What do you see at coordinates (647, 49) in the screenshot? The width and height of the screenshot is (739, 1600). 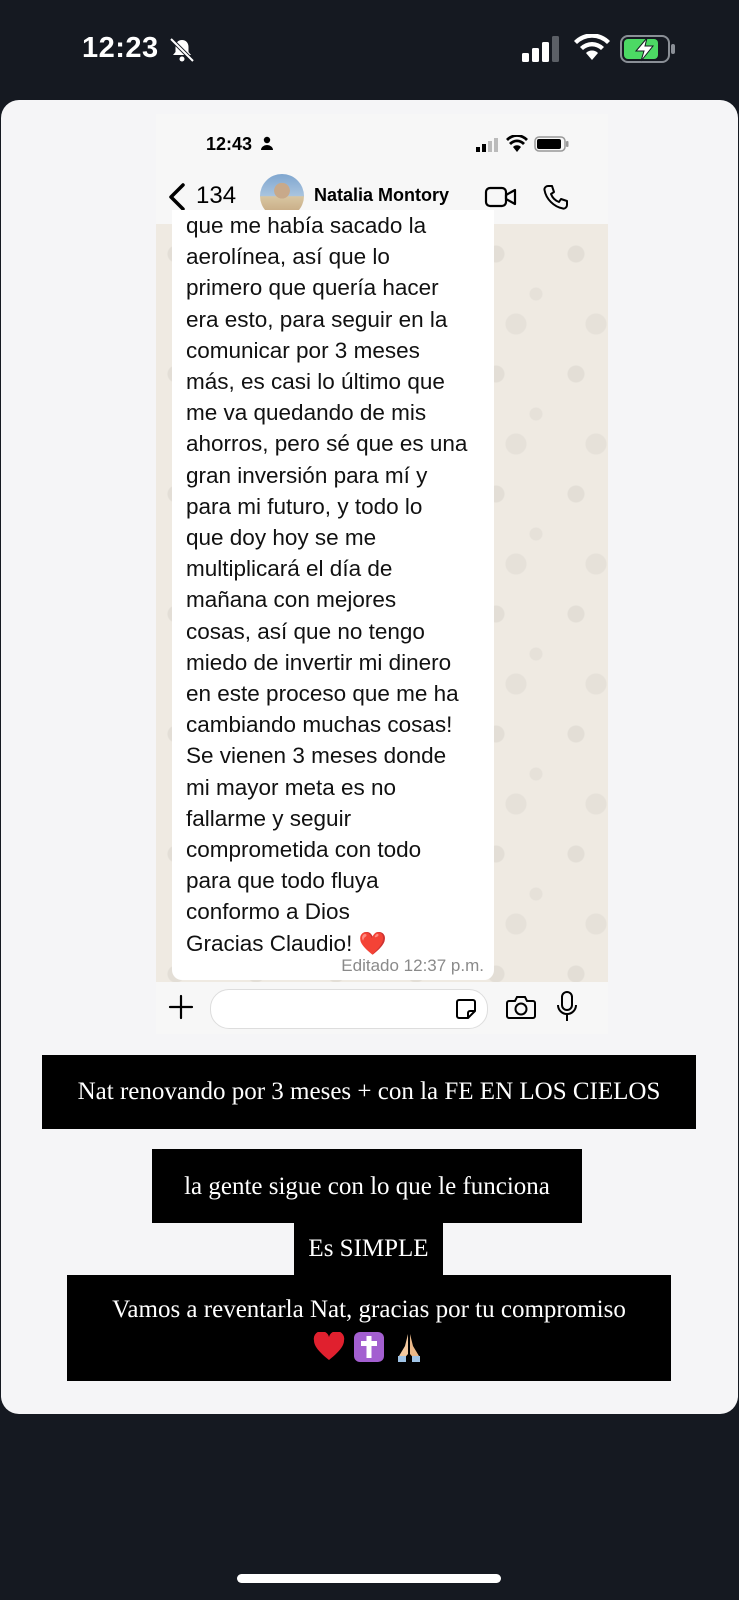 I see `battery-charging-icon` at bounding box center [647, 49].